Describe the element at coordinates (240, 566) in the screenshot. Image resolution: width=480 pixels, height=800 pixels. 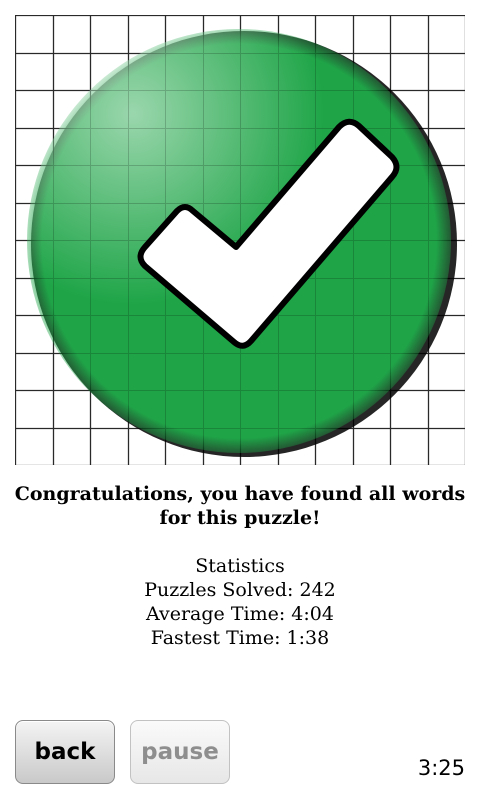
I see `statistics-heading: Statistics` at that location.